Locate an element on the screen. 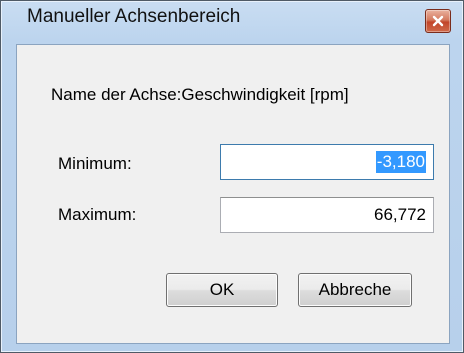  axis-name-label: Name der Achse:Geschwindigkeit [rpm] is located at coordinates (200, 94).